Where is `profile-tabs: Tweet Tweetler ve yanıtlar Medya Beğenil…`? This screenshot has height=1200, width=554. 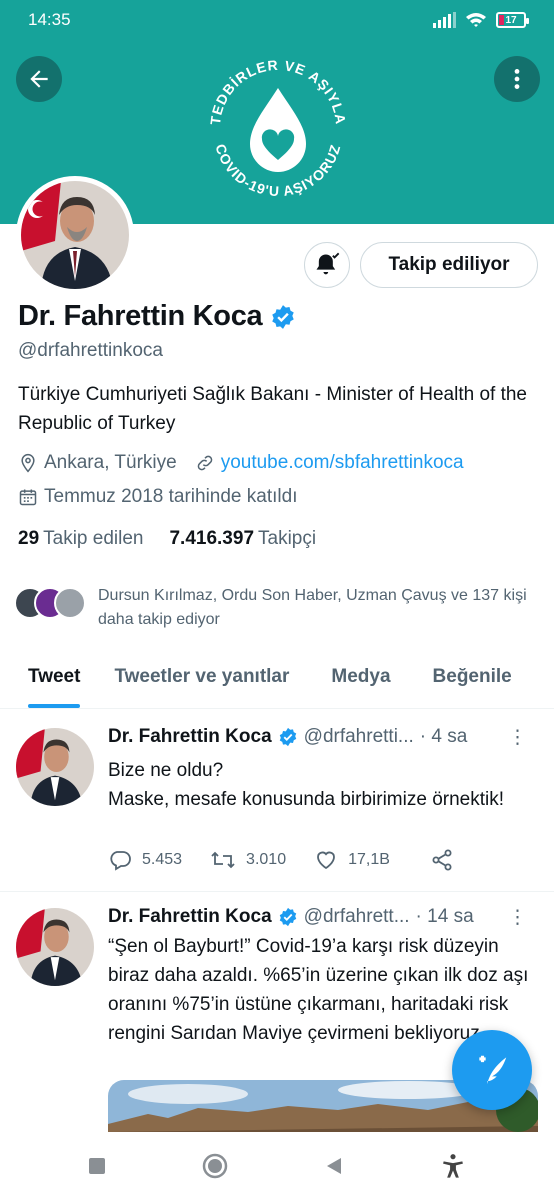 profile-tabs: Tweet Tweetler ve yanıtlar Medya Beğenil… is located at coordinates (277, 680).